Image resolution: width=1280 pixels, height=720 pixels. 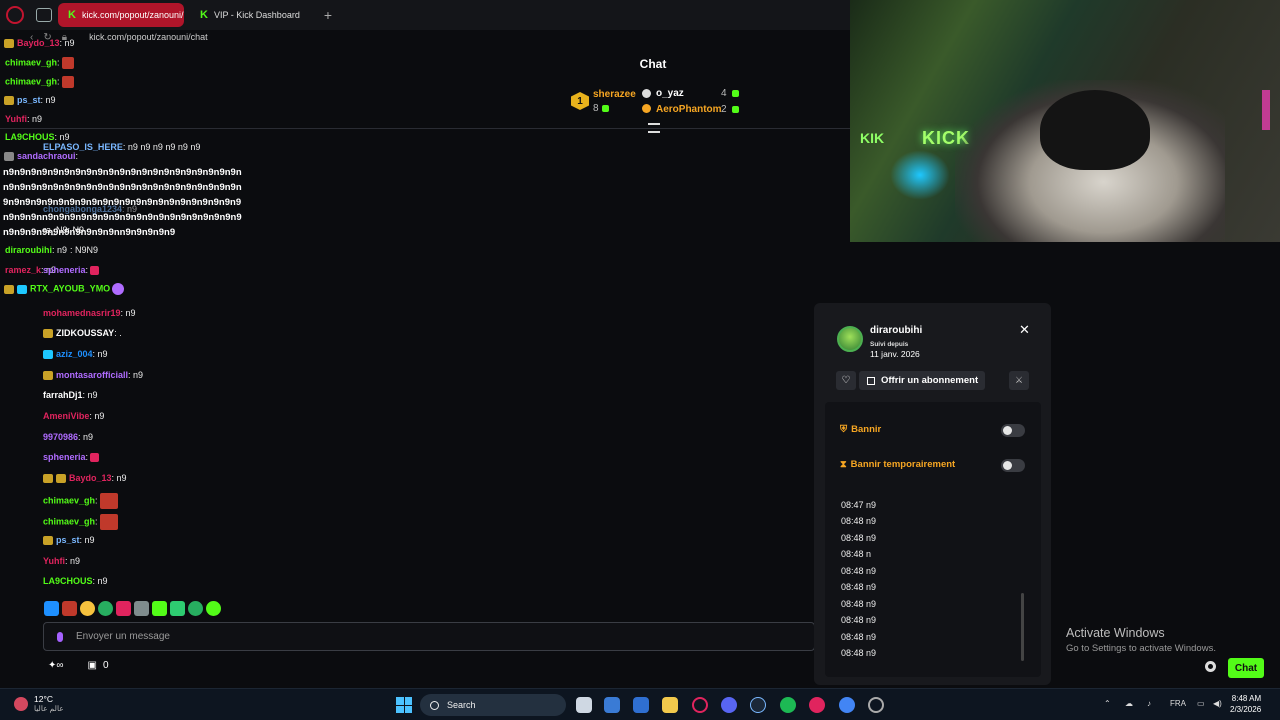 I want to click on chat-message: ps_st: n9, so click(x=30, y=100).